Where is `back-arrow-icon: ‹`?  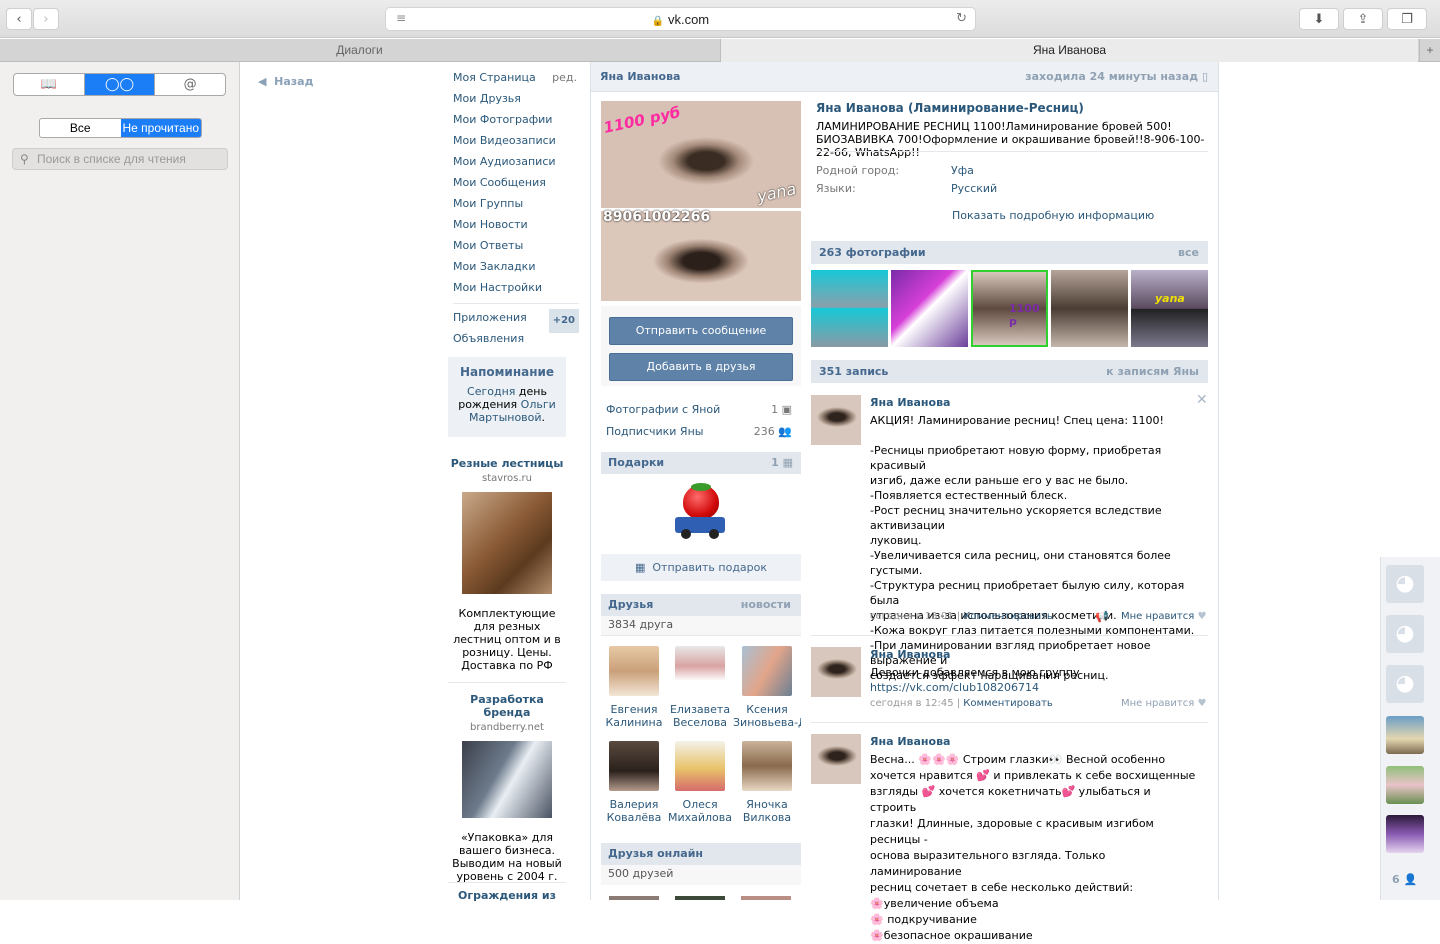 back-arrow-icon: ‹ is located at coordinates (19, 19).